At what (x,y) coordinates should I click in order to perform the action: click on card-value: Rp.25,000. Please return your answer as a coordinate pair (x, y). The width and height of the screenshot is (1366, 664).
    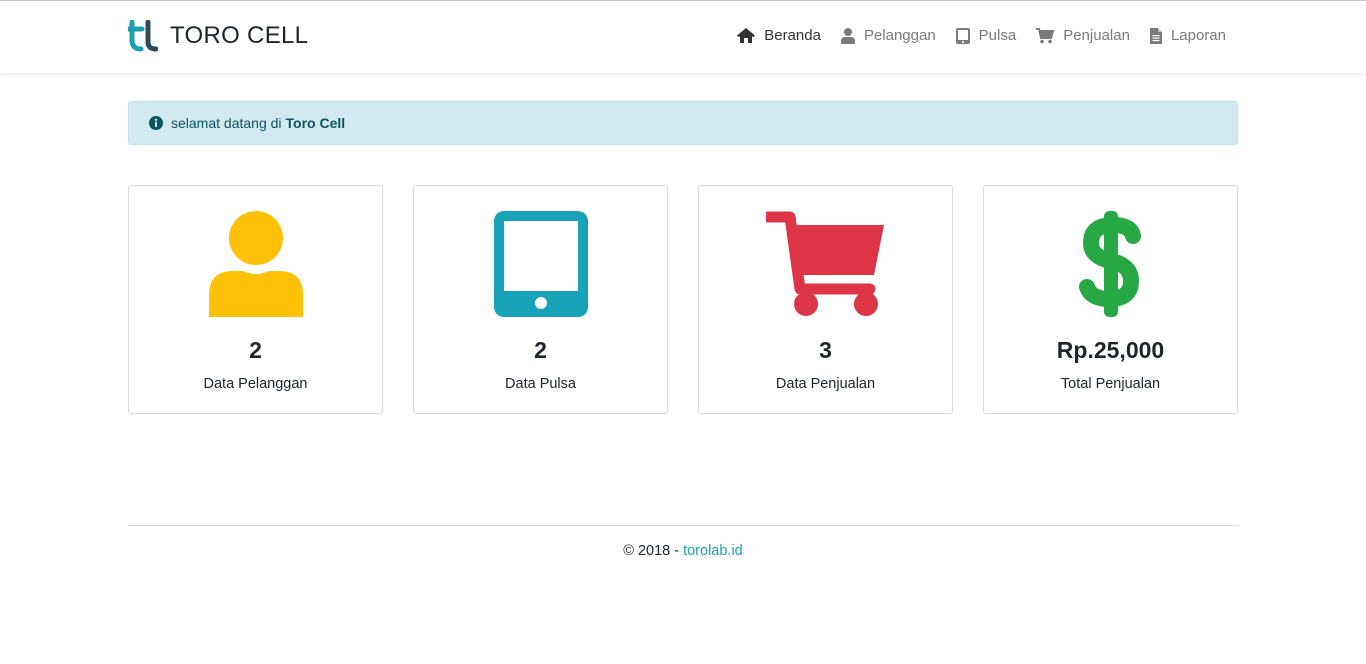
    Looking at the image, I should click on (1110, 350).